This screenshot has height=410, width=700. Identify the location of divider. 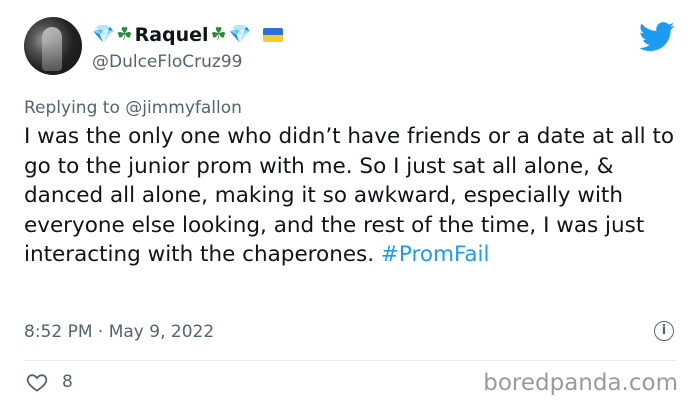
(350, 360).